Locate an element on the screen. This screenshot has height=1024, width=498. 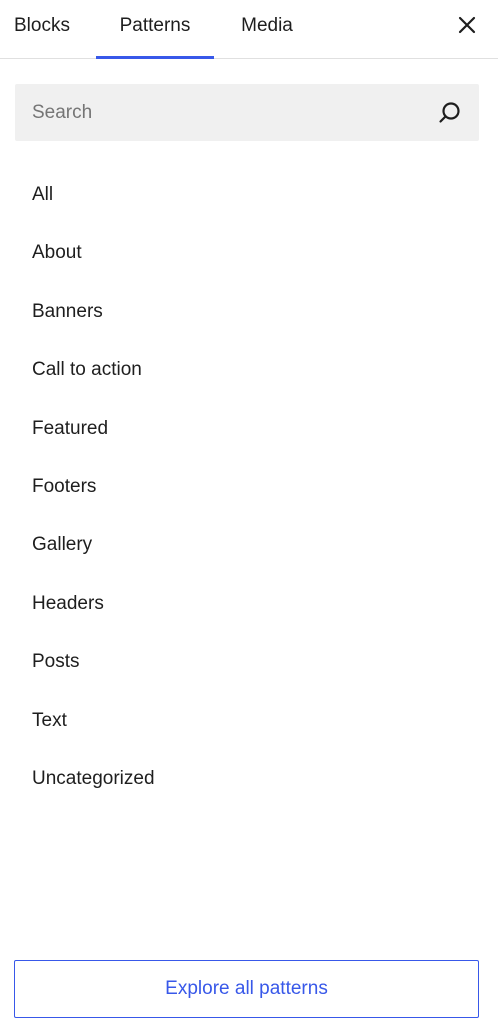
tab-patterns: Patterns is located at coordinates (155, 29).